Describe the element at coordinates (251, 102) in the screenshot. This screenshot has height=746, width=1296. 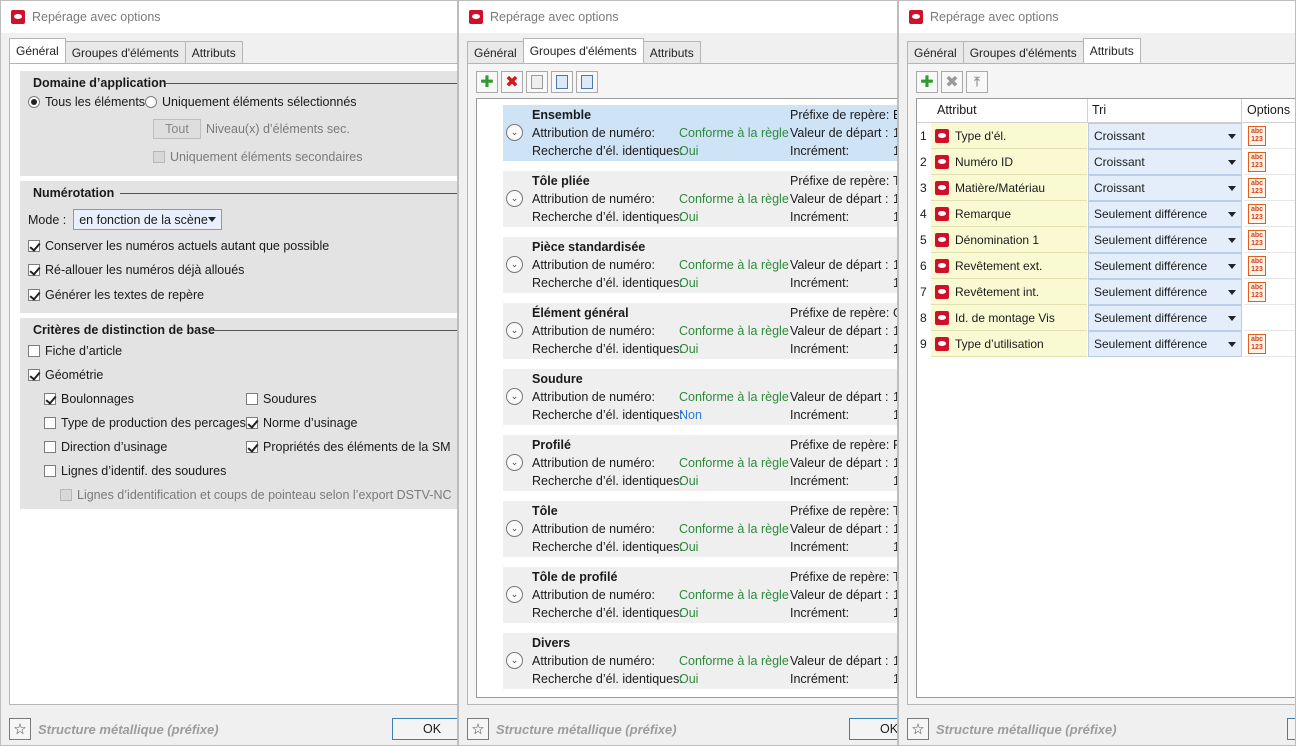
I see `radio-selected-elements: Uniquement éléments sélectionnés` at that location.